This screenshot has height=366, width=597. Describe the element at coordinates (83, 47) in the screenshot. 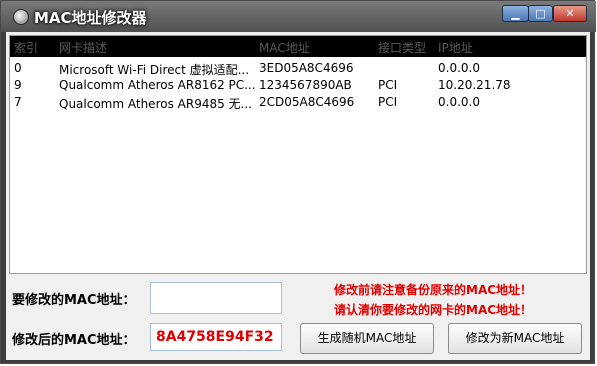

I see `column-header-description: 网卡描述` at that location.